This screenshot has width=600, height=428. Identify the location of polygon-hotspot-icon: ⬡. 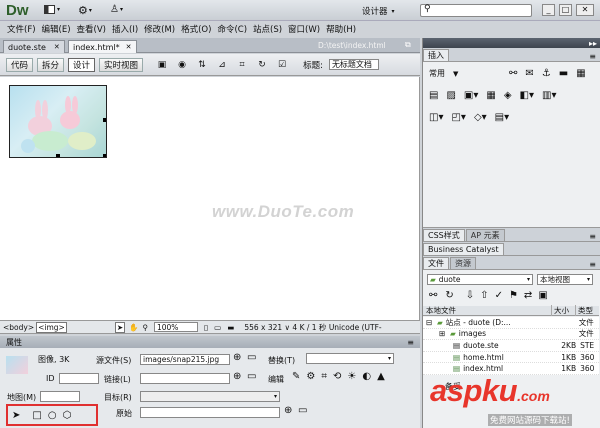
(67, 415).